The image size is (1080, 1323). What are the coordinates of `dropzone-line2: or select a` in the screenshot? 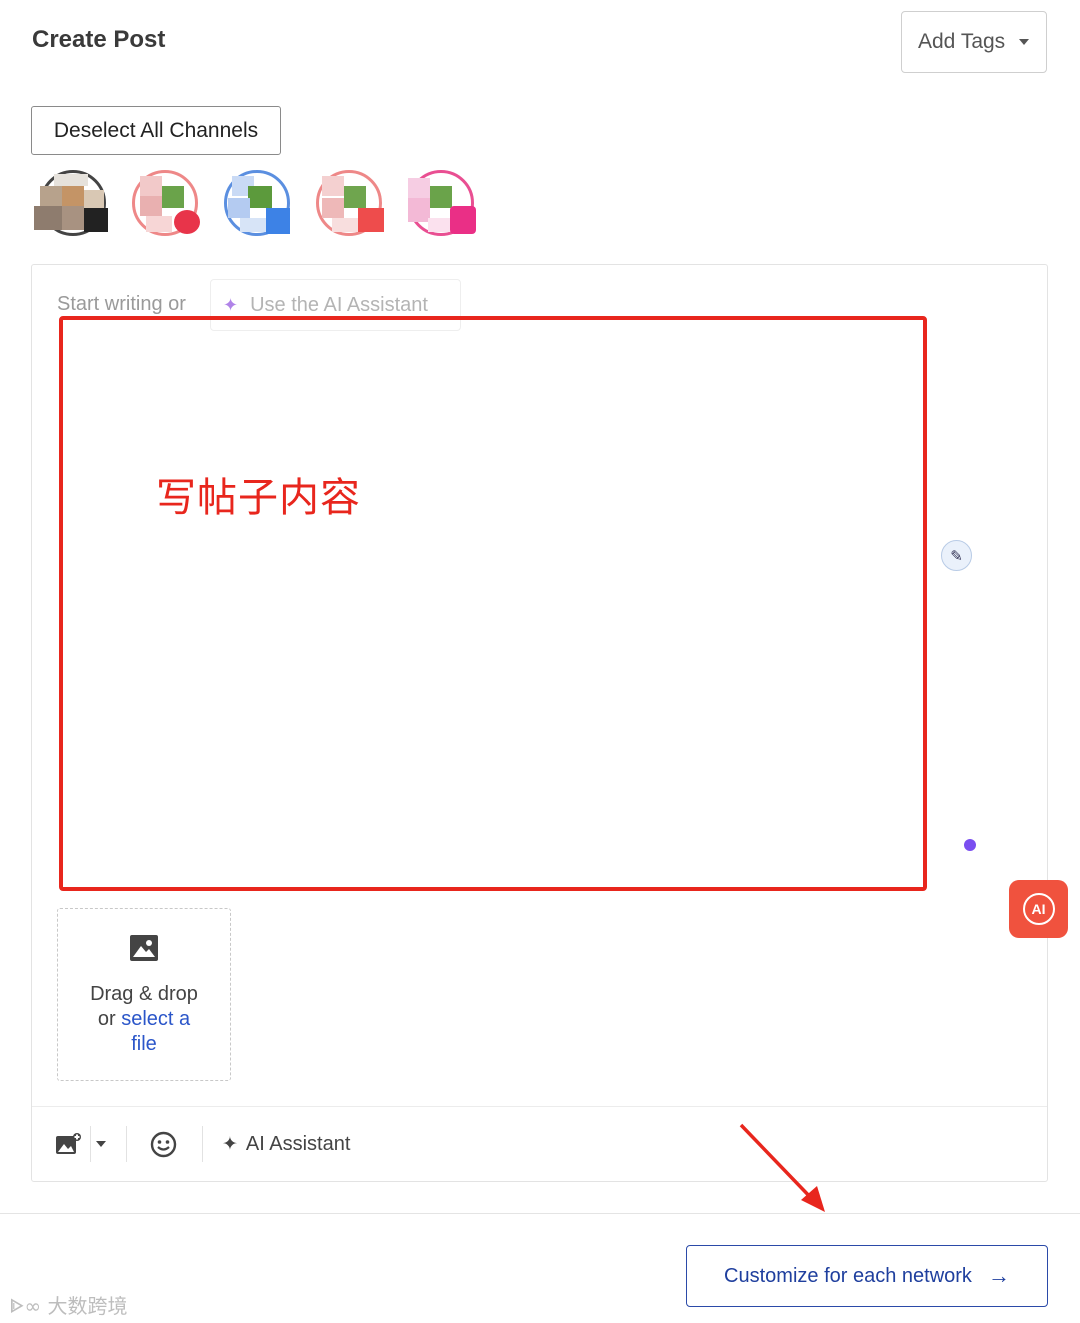 It's located at (144, 1019).